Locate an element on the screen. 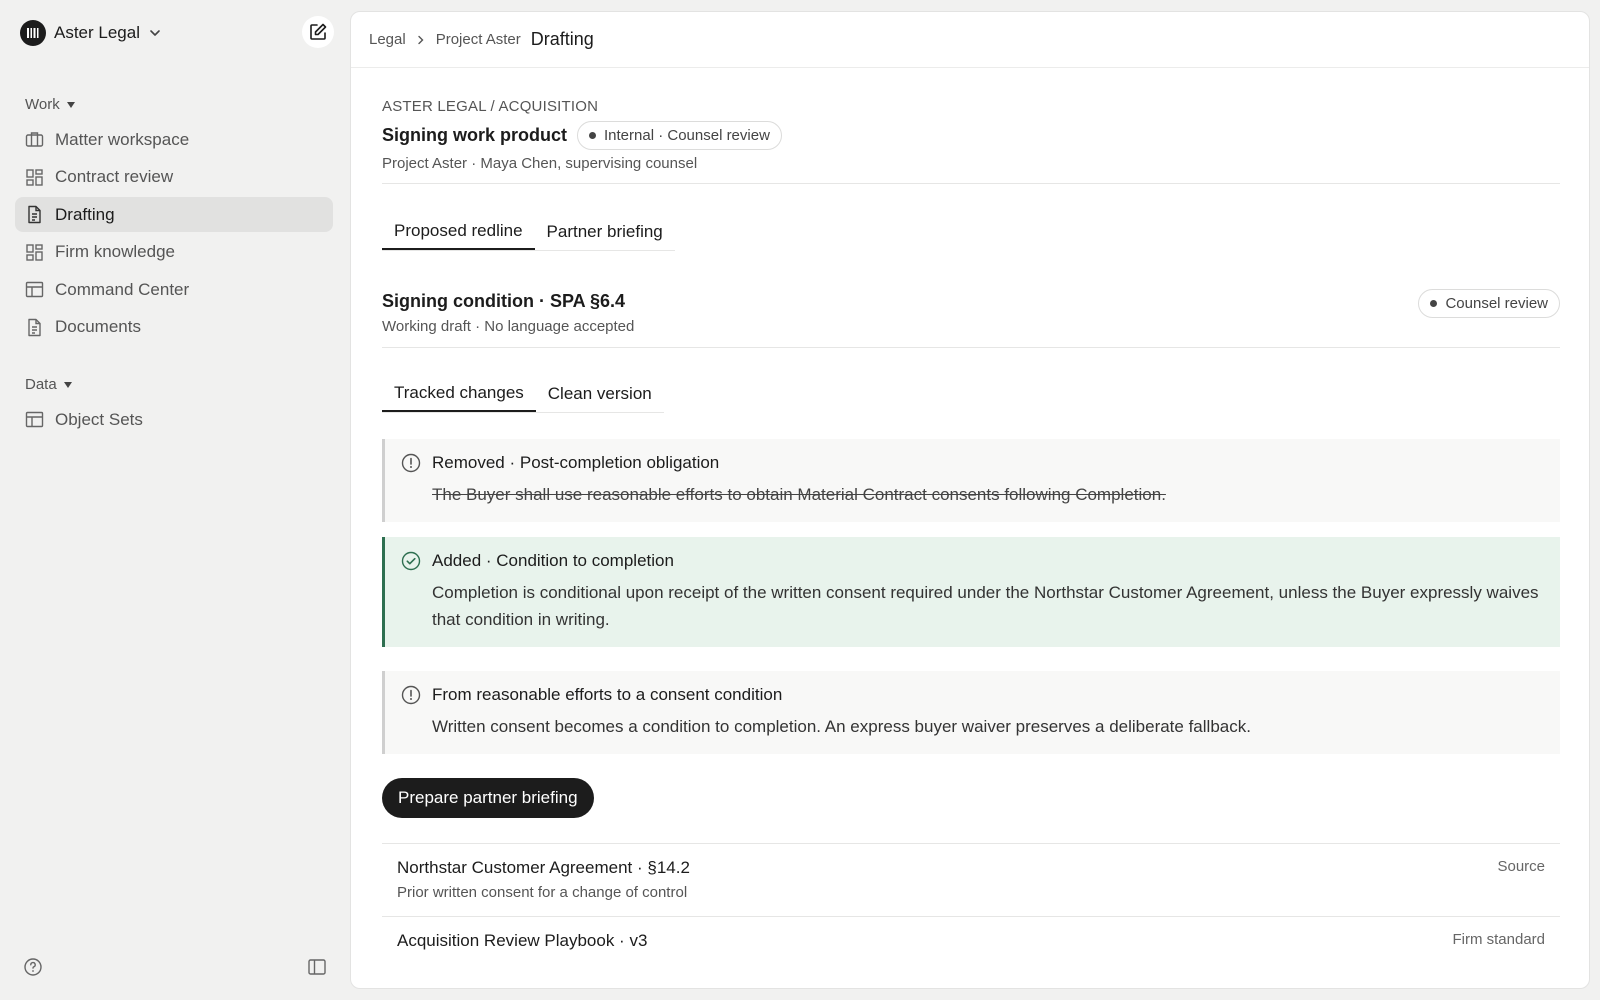  page-title: Signing work product is located at coordinates (474, 135).